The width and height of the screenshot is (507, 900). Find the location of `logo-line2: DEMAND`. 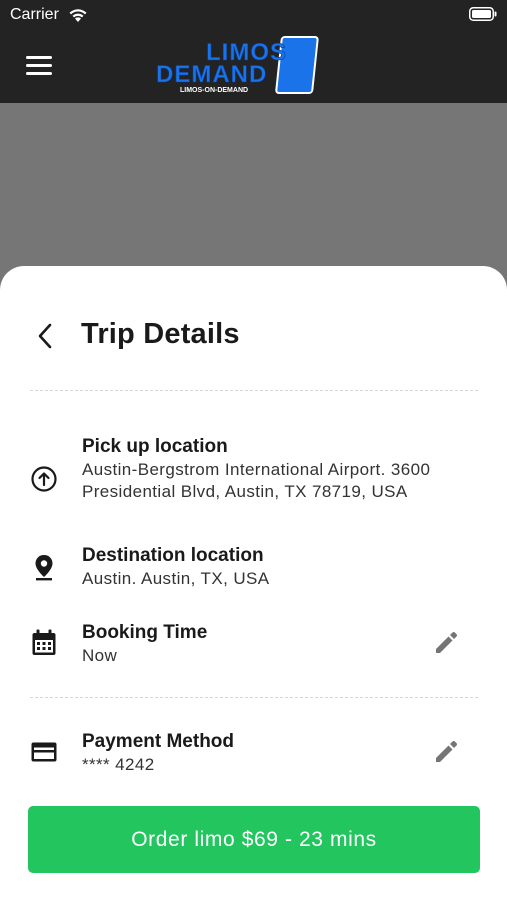

logo-line2: DEMAND is located at coordinates (211, 74).